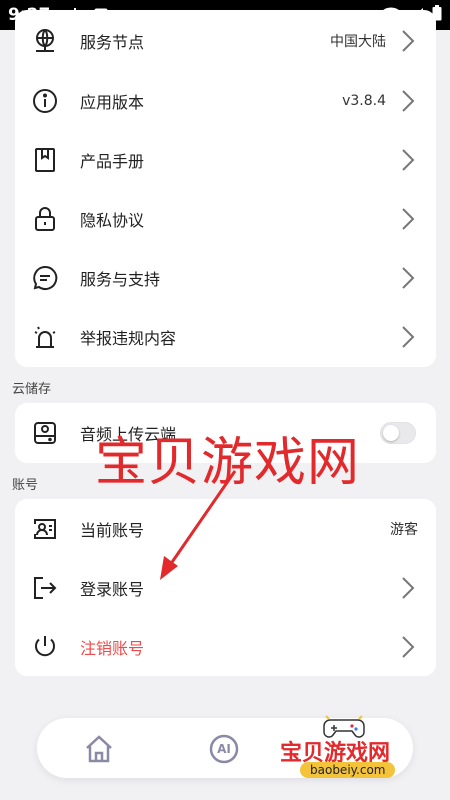 The height and width of the screenshot is (800, 450). Describe the element at coordinates (225, 100) in the screenshot. I see `app-version-row: 应用版本 v3.8.4` at that location.